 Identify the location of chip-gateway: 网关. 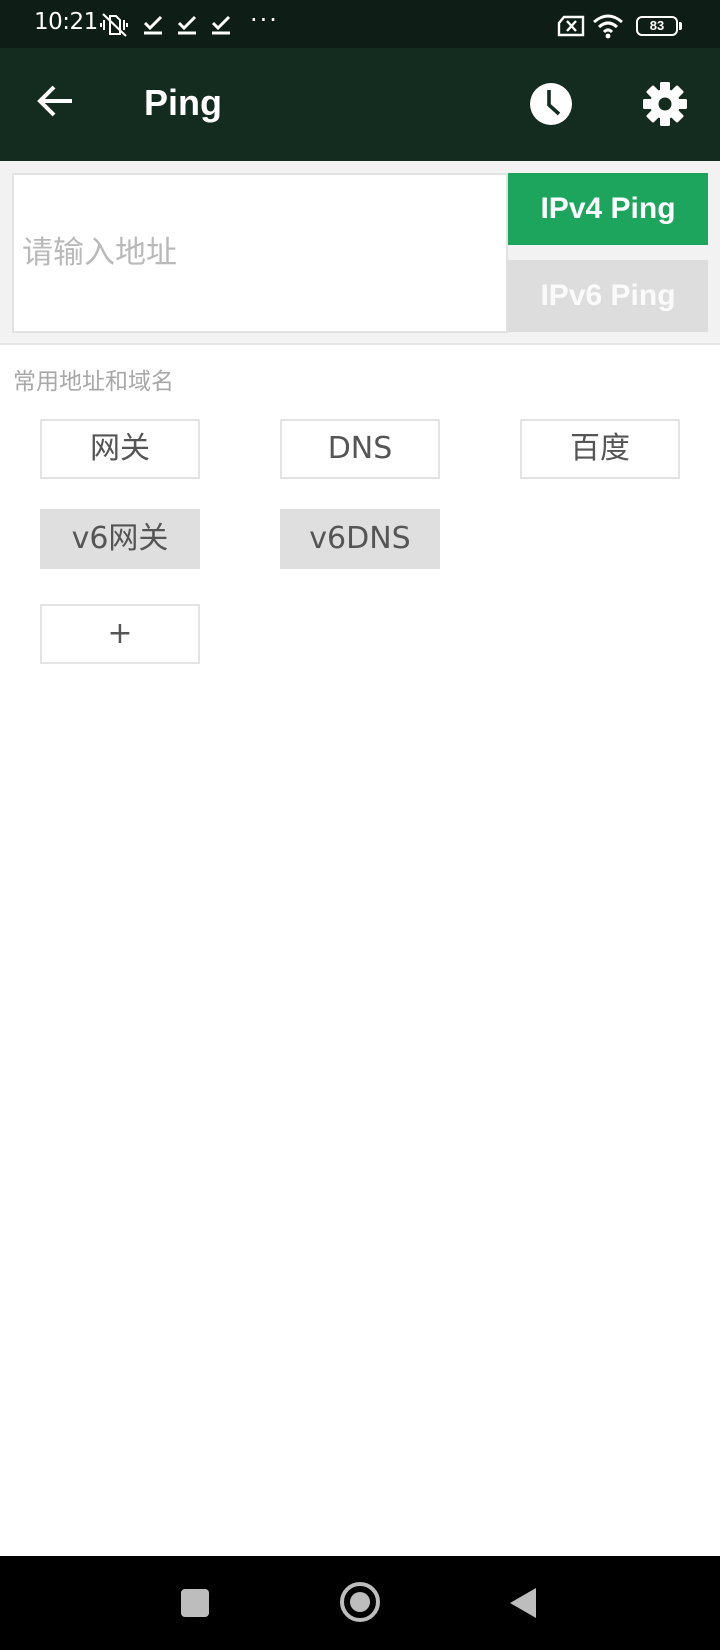
(120, 449).